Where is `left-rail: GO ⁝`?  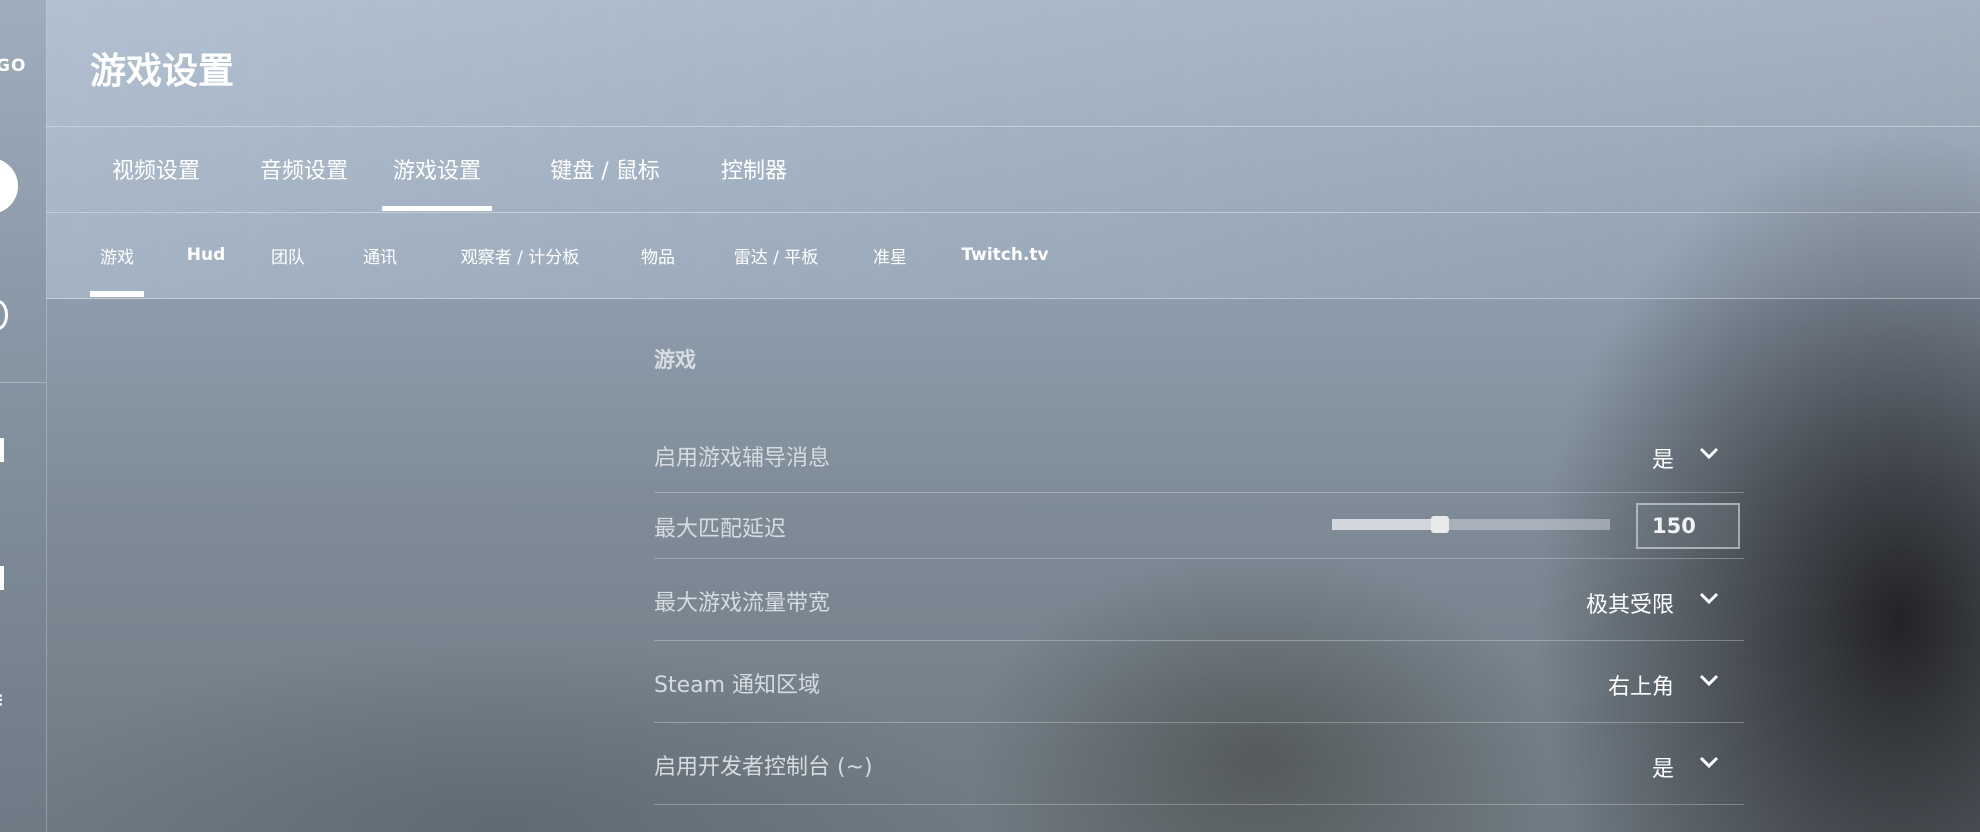
left-rail: GO ⁝ is located at coordinates (23, 416).